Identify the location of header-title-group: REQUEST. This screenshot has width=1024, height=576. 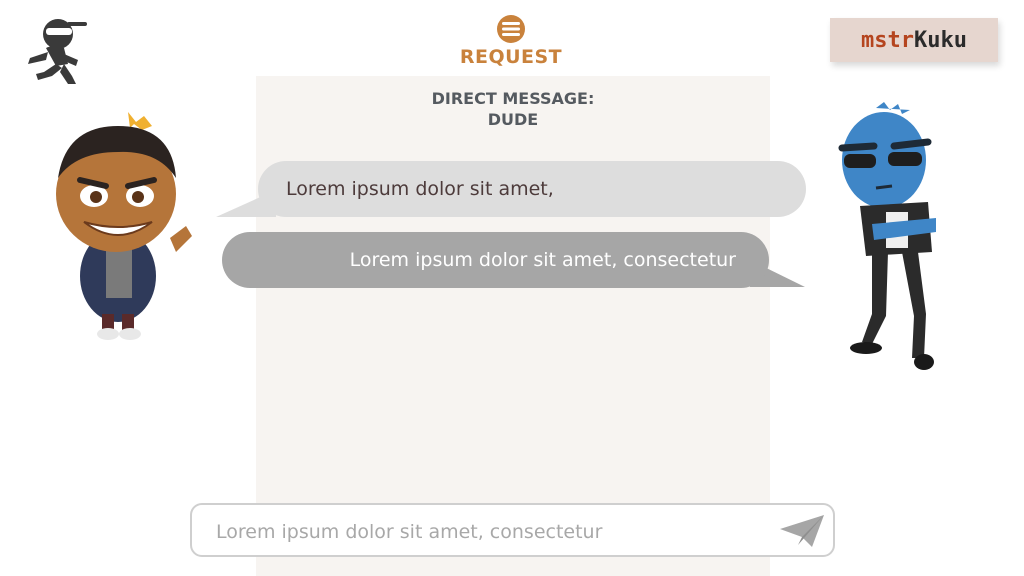
(511, 41).